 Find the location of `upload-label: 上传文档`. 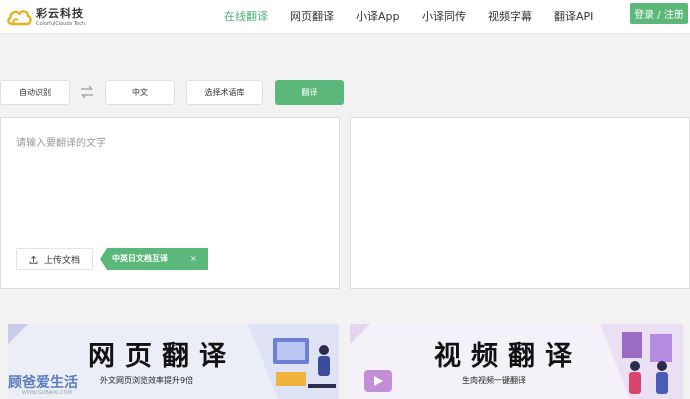

upload-label: 上传文档 is located at coordinates (61, 260).